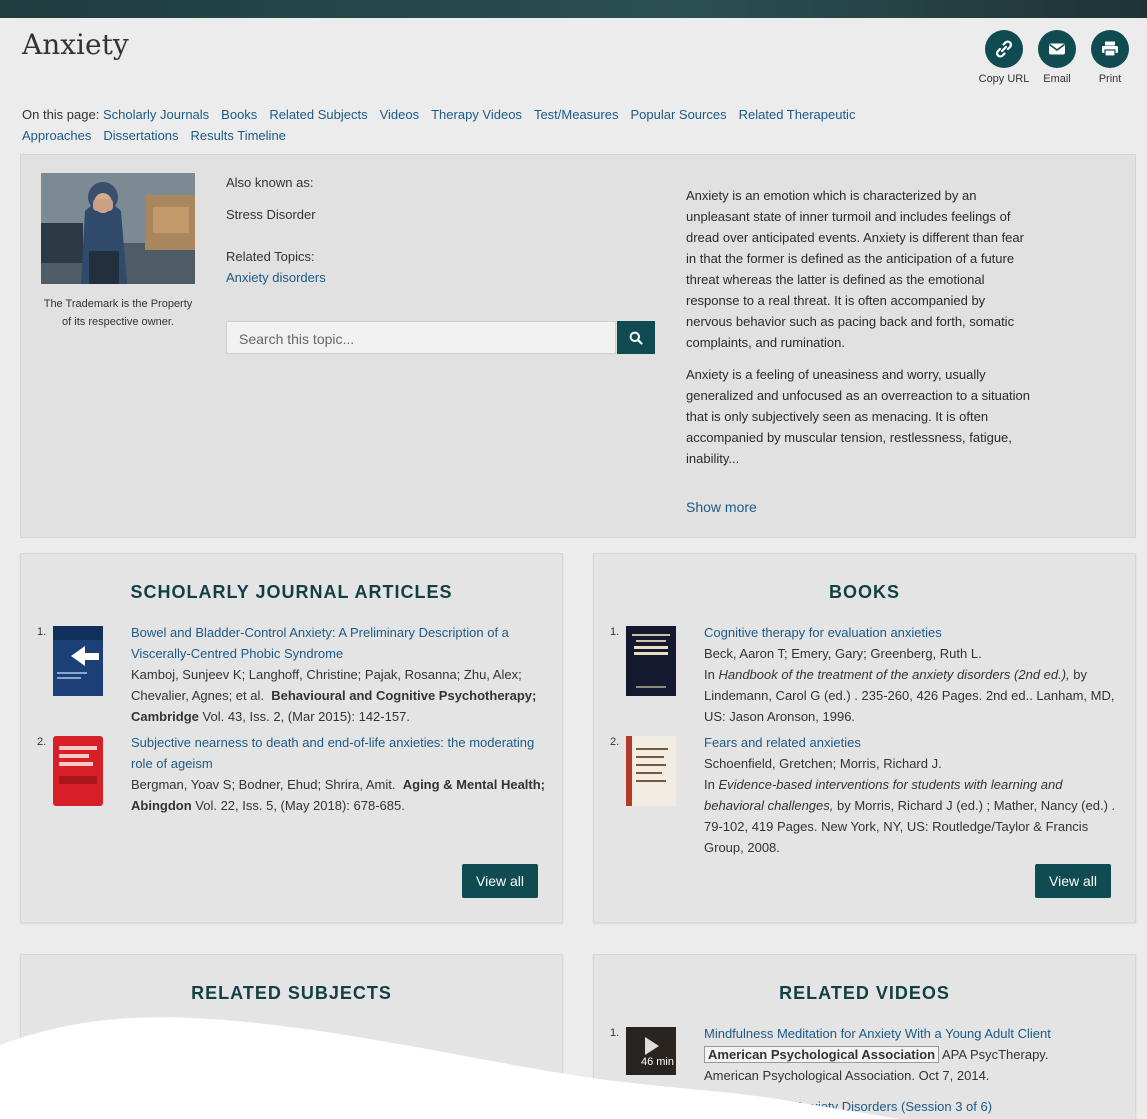 This screenshot has height=1119, width=1147. I want to click on email-button: Email, so click(1057, 57).